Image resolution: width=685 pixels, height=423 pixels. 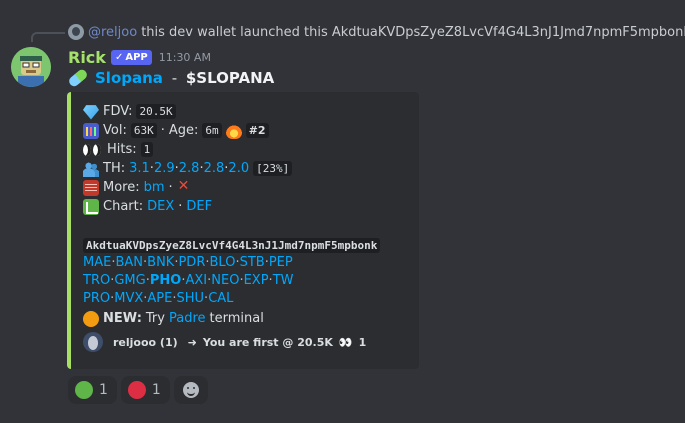 What do you see at coordinates (91, 187) in the screenshot?
I see `ledger-icon` at bounding box center [91, 187].